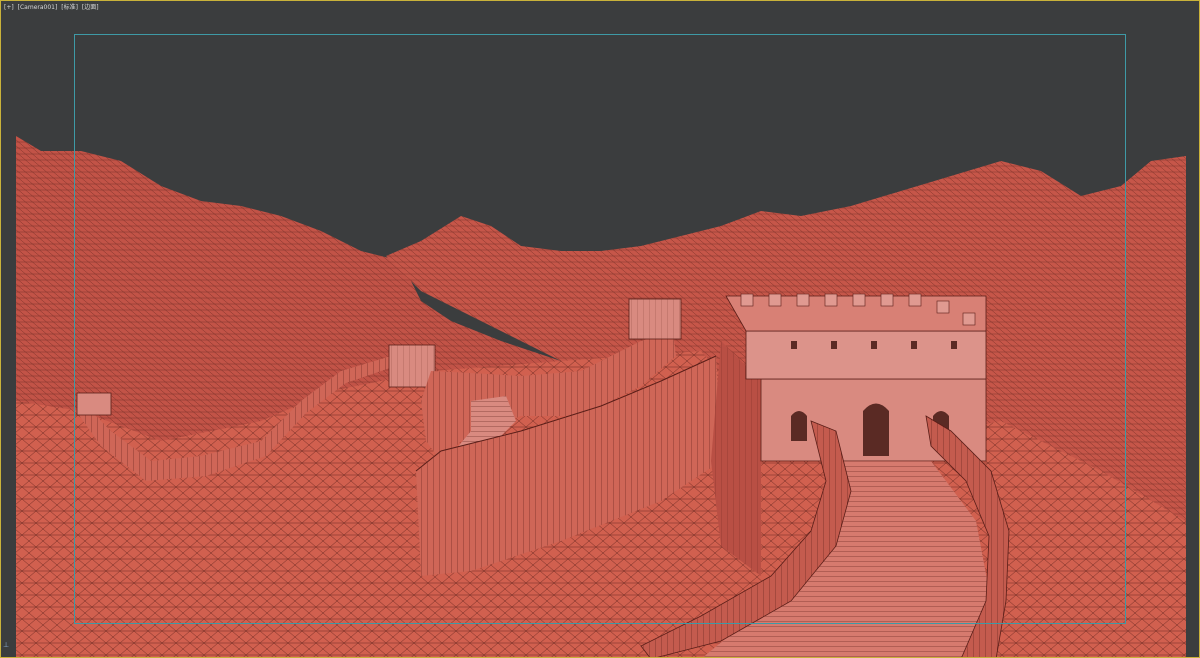 The image size is (1200, 658). What do you see at coordinates (9, 7) in the screenshot?
I see `viewport-plus-menu: [+]` at bounding box center [9, 7].